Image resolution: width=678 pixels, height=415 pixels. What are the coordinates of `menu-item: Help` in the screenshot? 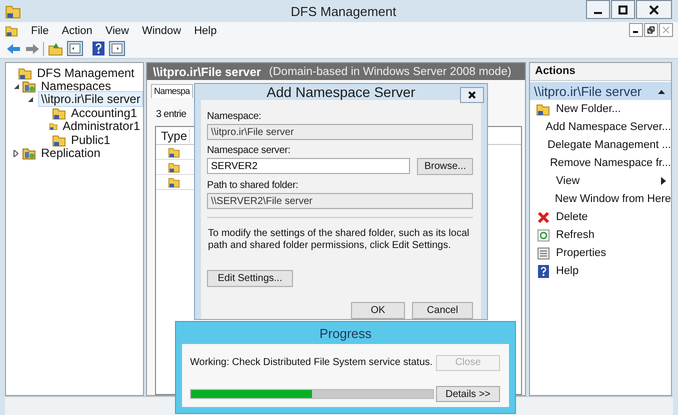 It's located at (205, 30).